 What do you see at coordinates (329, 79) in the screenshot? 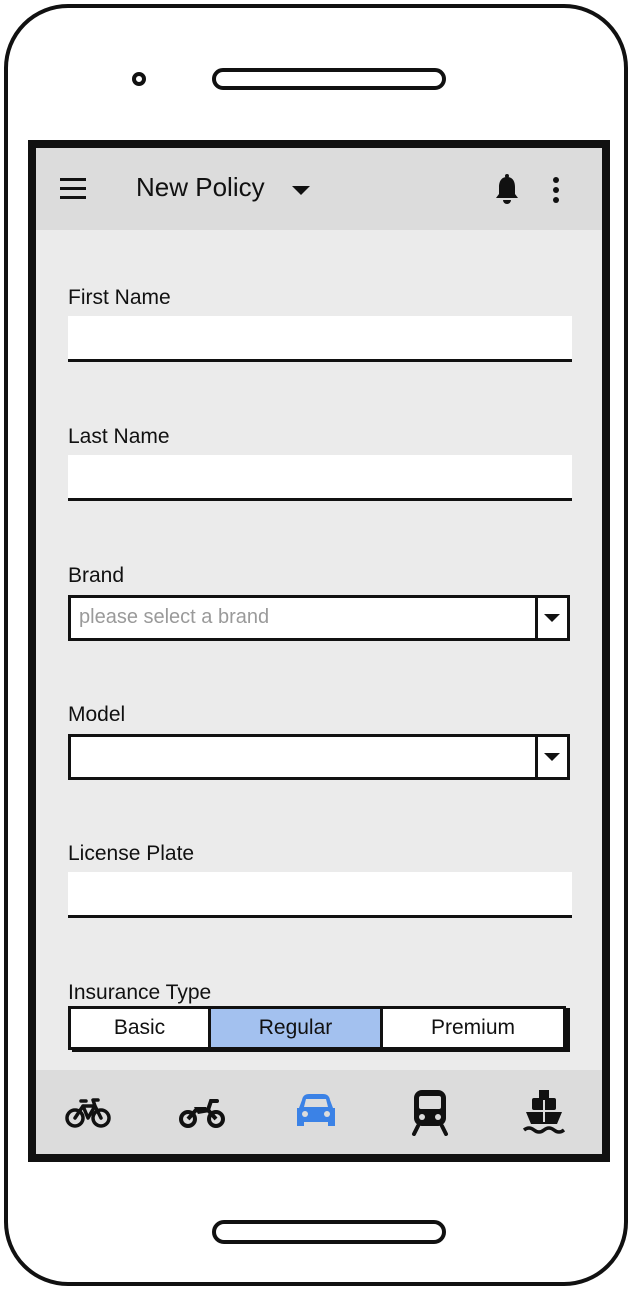
I see `speaker-slot` at bounding box center [329, 79].